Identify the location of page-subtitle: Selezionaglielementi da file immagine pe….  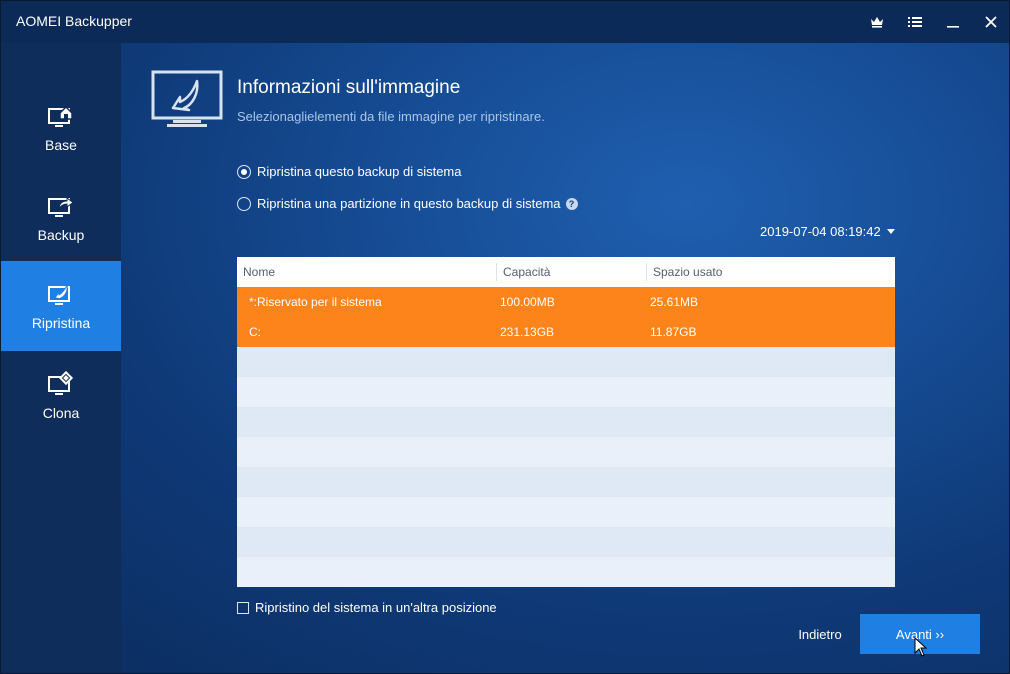
(391, 116).